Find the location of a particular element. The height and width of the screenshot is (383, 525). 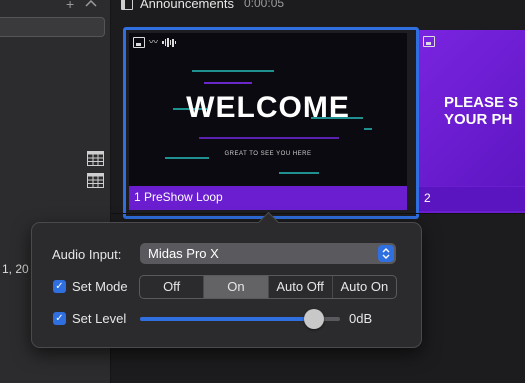

slide-label: 1 PreShow Loop is located at coordinates (178, 197).